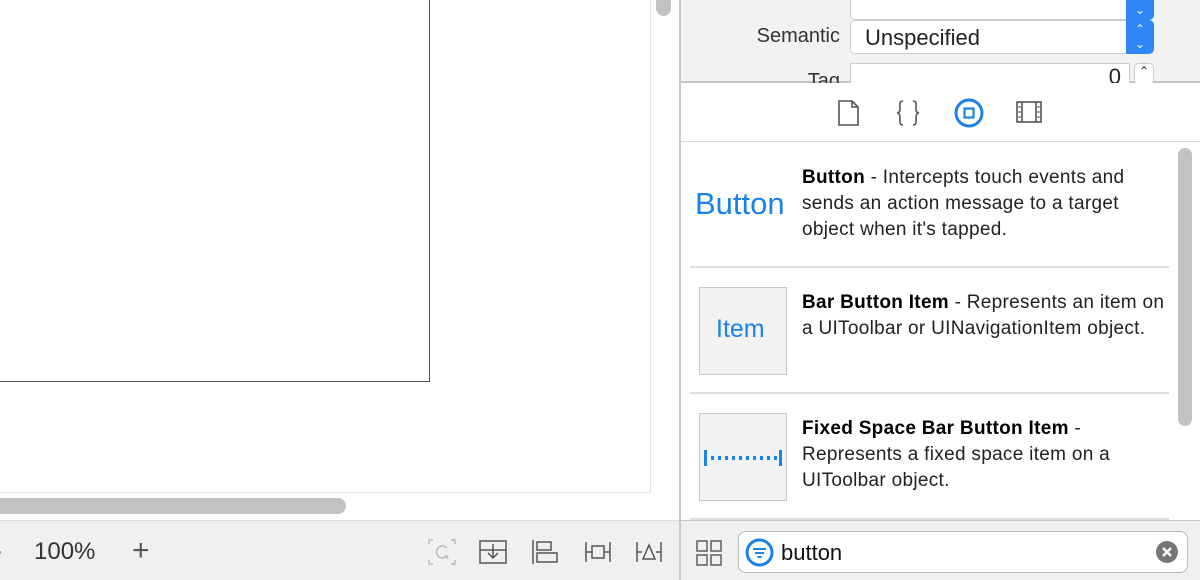 This screenshot has width=1200, height=580. What do you see at coordinates (759, 552) in the screenshot?
I see `filter-icon` at bounding box center [759, 552].